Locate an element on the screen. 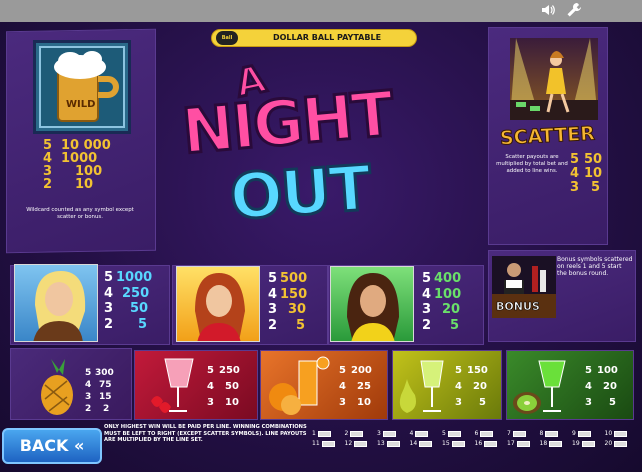 This screenshot has height=472, width=642. girl-pay-row: 5 400 is located at coordinates (442, 278).